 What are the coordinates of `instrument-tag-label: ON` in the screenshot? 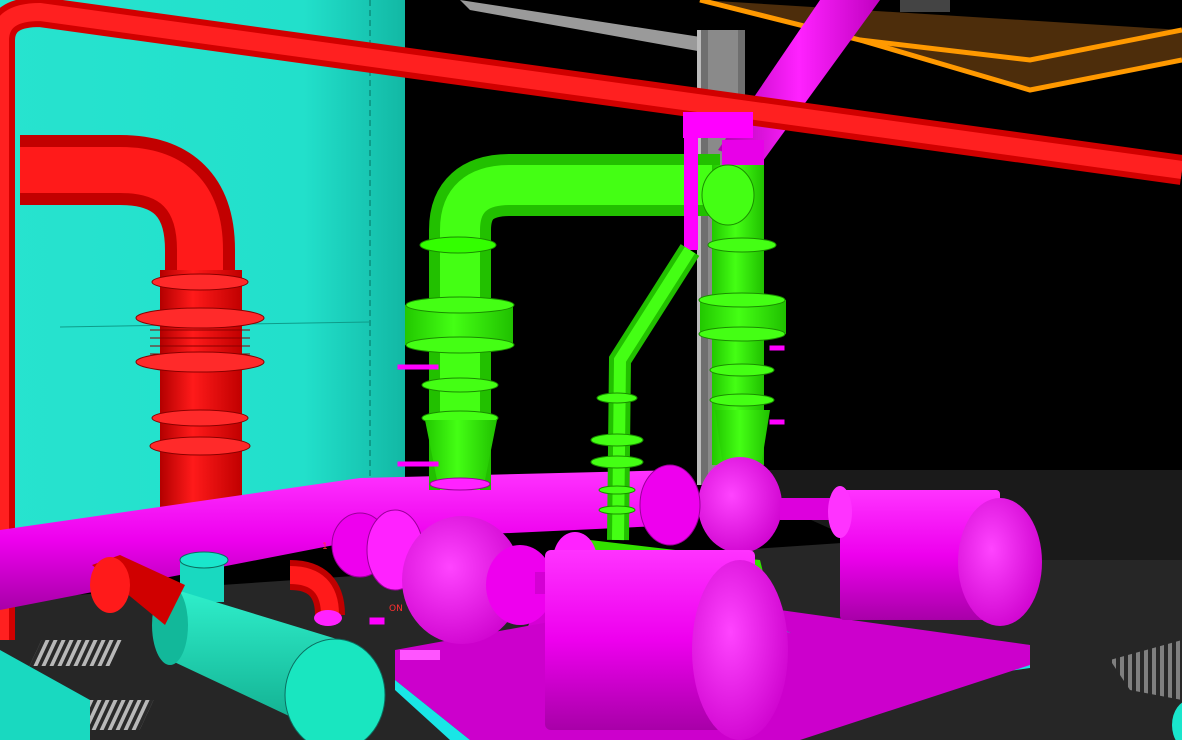 It's located at (396, 609).